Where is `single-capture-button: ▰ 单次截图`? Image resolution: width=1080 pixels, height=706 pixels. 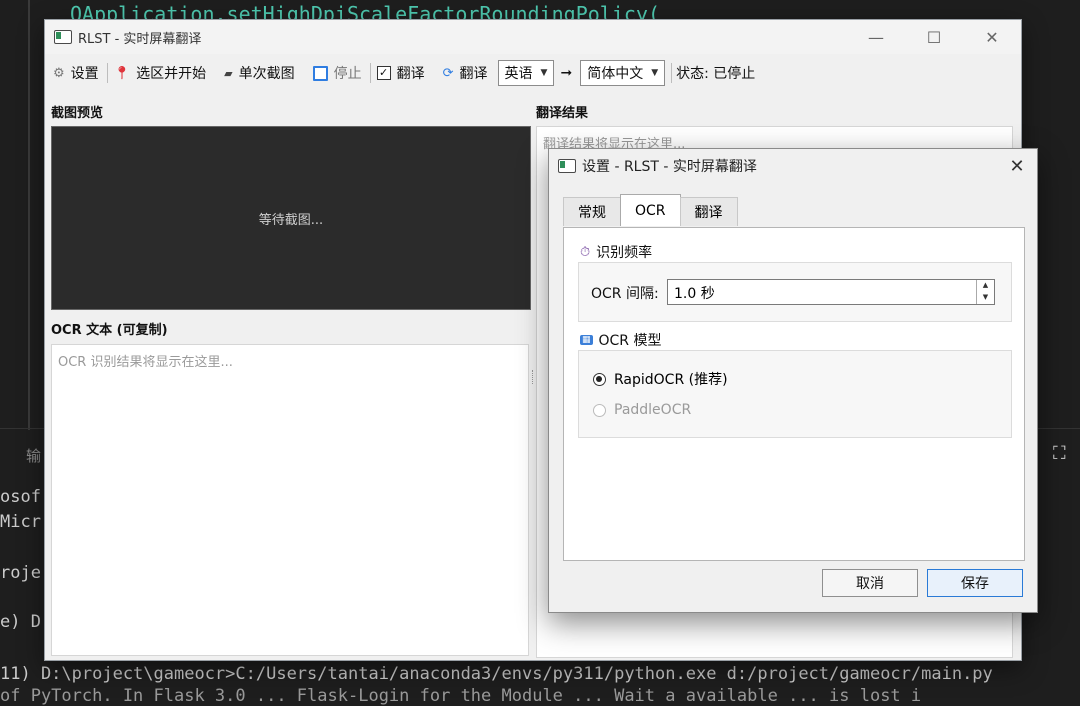
single-capture-button: ▰ 单次截图 is located at coordinates (259, 73).